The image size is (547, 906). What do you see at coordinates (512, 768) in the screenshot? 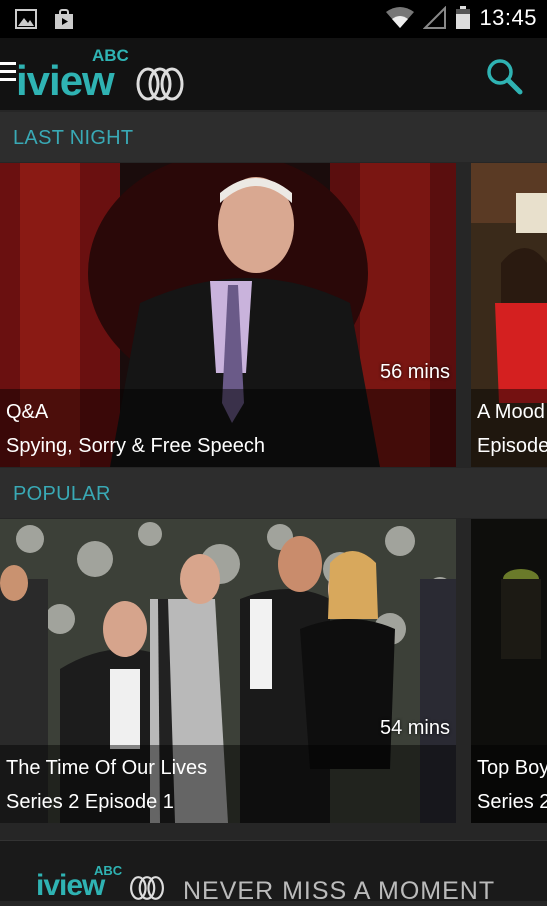
I see `card-title: Top Boy` at bounding box center [512, 768].